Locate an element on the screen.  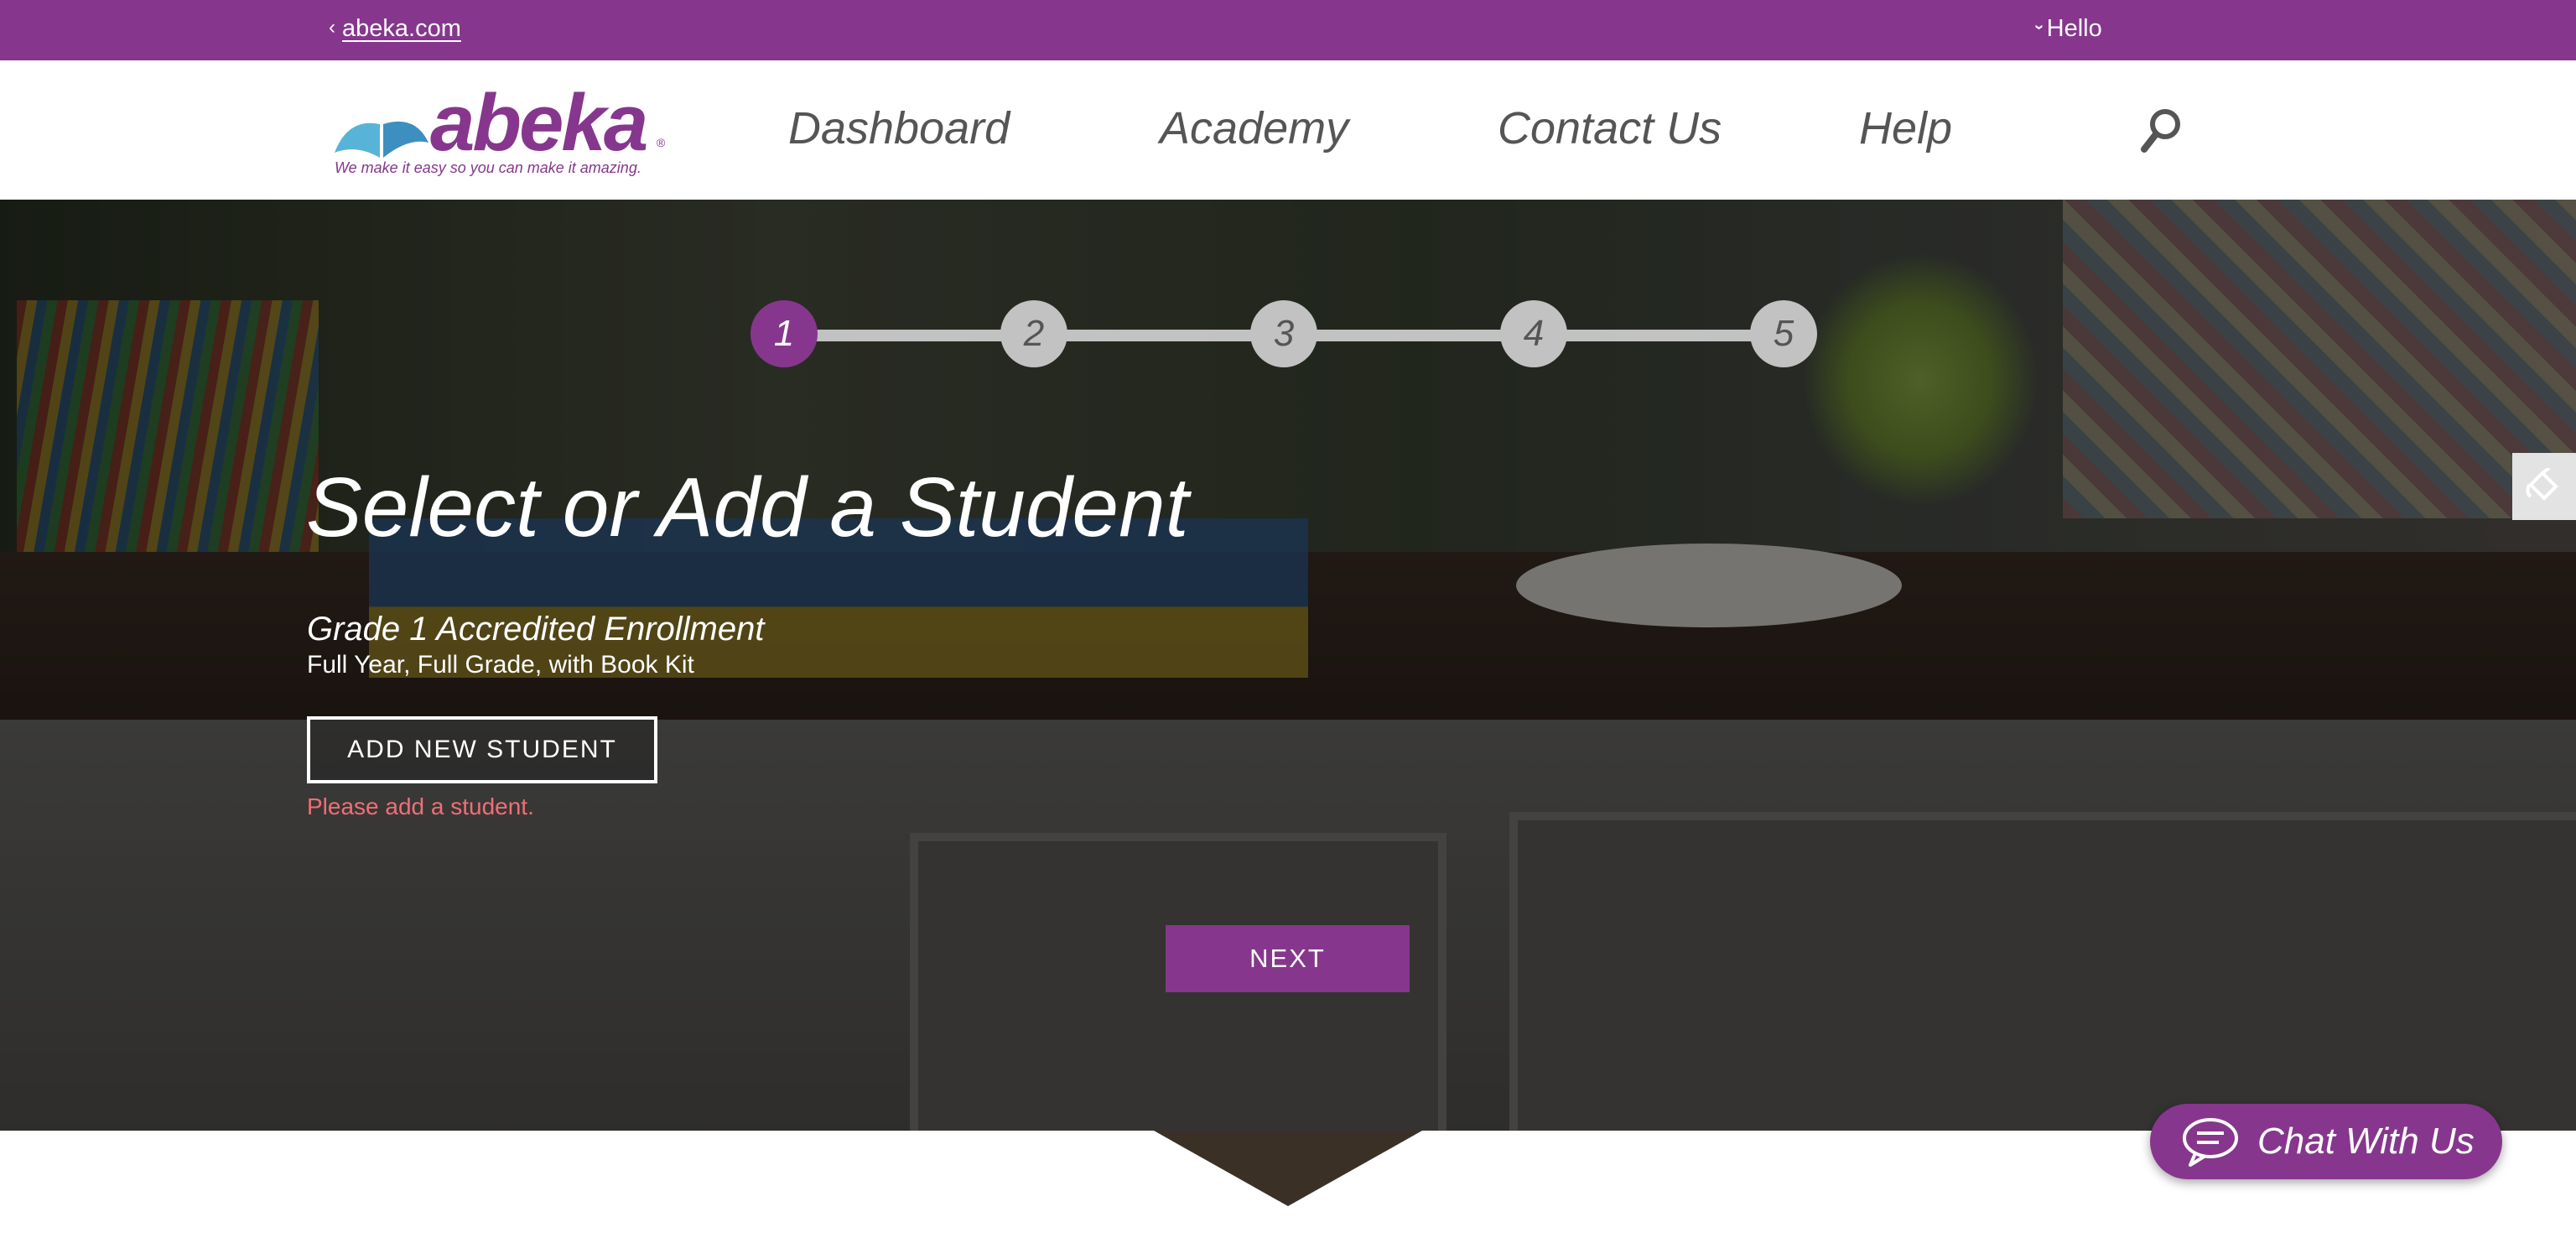
section-notch is located at coordinates (1288, 1168).